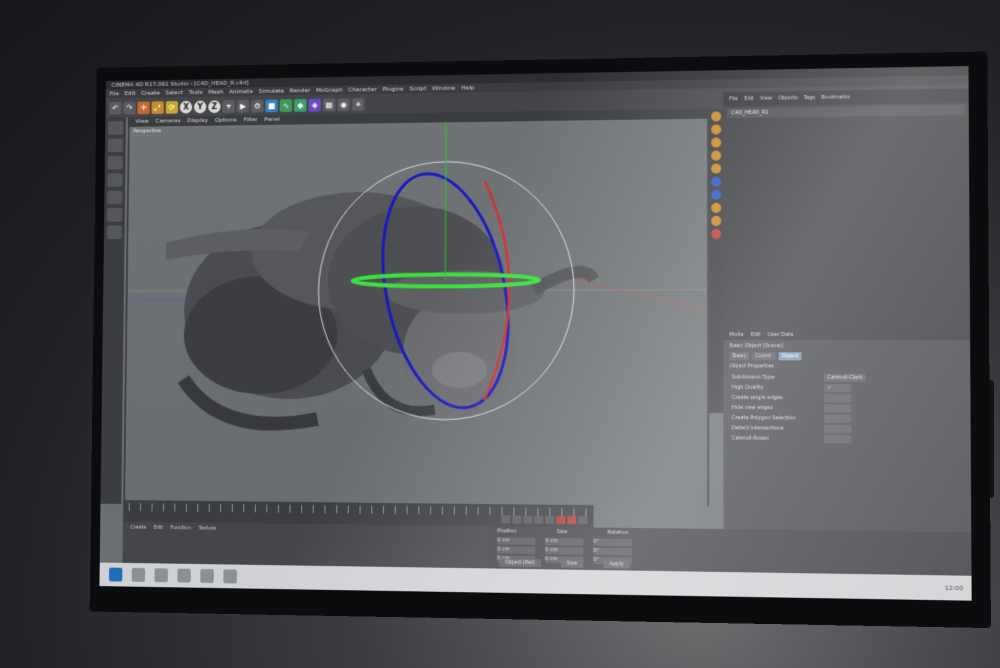  What do you see at coordinates (271, 105) in the screenshot?
I see `cube-icon: ■` at bounding box center [271, 105].